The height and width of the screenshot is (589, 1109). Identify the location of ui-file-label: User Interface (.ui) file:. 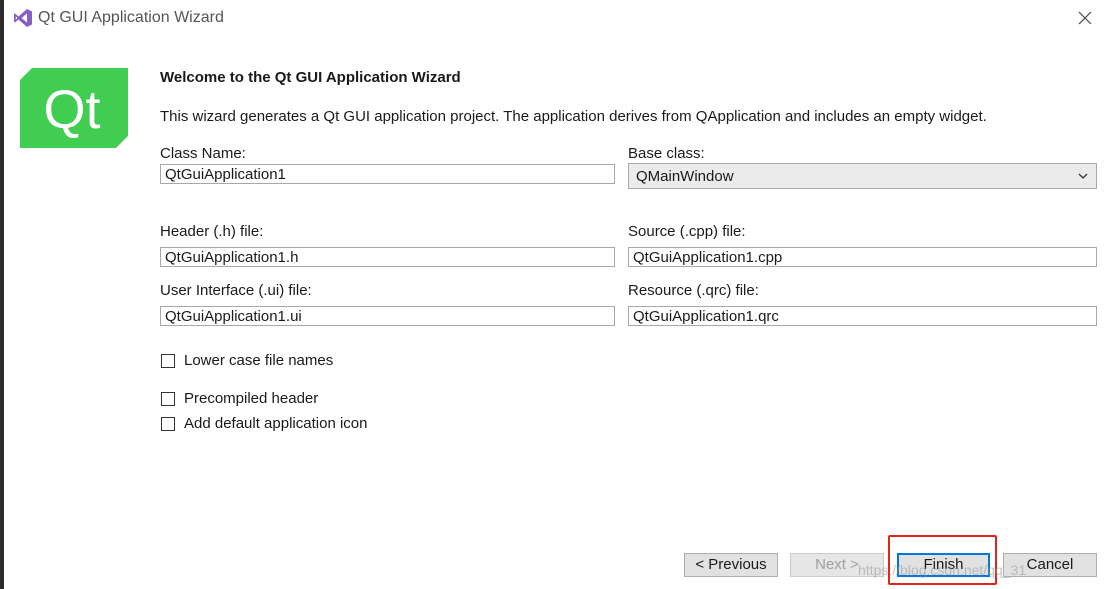
(236, 290).